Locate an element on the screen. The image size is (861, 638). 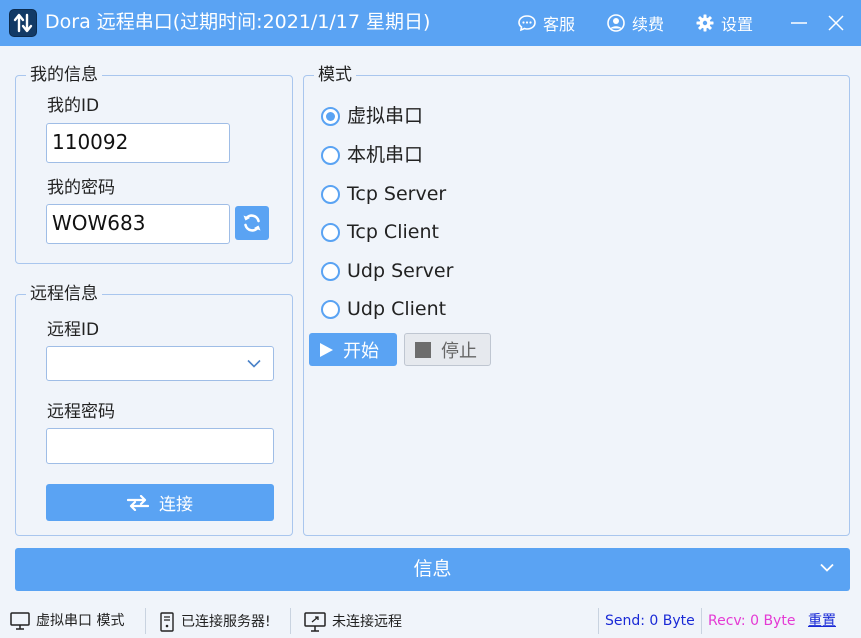
refresh-password-button is located at coordinates (252, 223).